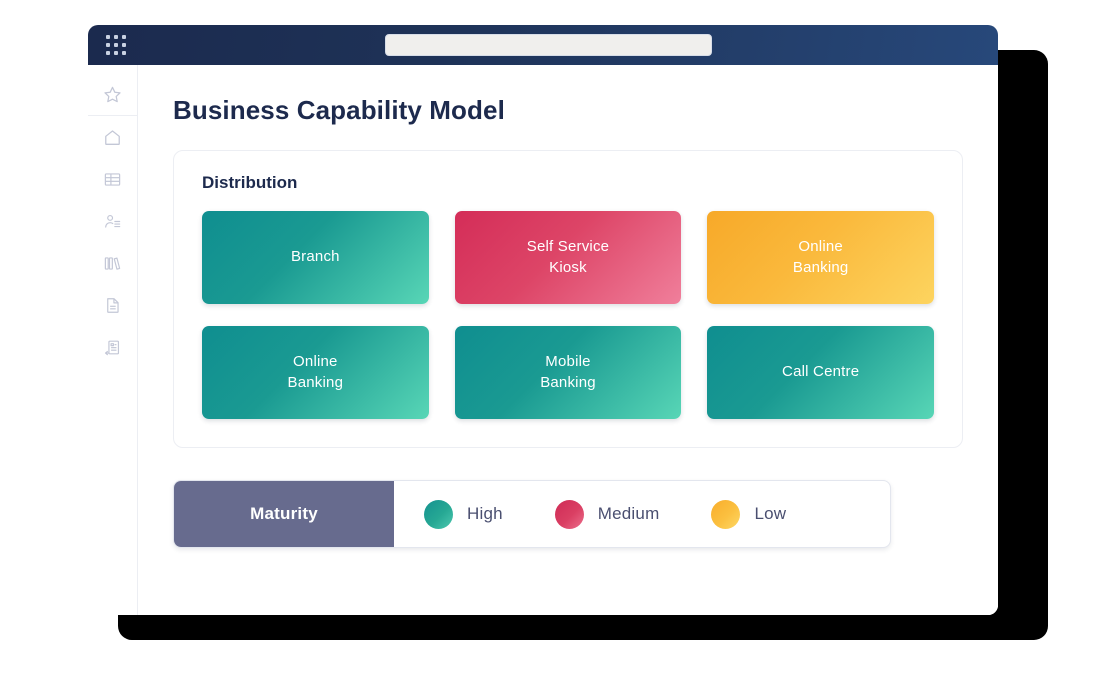 The width and height of the screenshot is (1096, 676). Describe the element at coordinates (569, 514) in the screenshot. I see `legend-swatch-medium-icon` at that location.